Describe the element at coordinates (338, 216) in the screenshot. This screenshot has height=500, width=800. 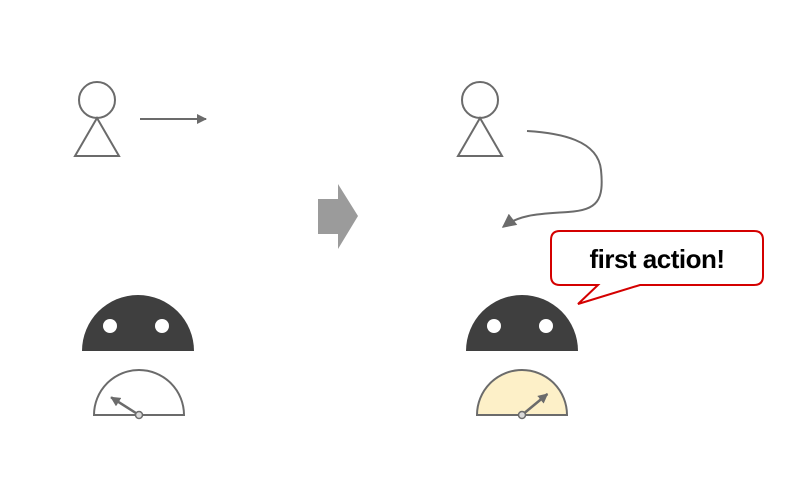
I see `right-block-arrow-icon` at that location.